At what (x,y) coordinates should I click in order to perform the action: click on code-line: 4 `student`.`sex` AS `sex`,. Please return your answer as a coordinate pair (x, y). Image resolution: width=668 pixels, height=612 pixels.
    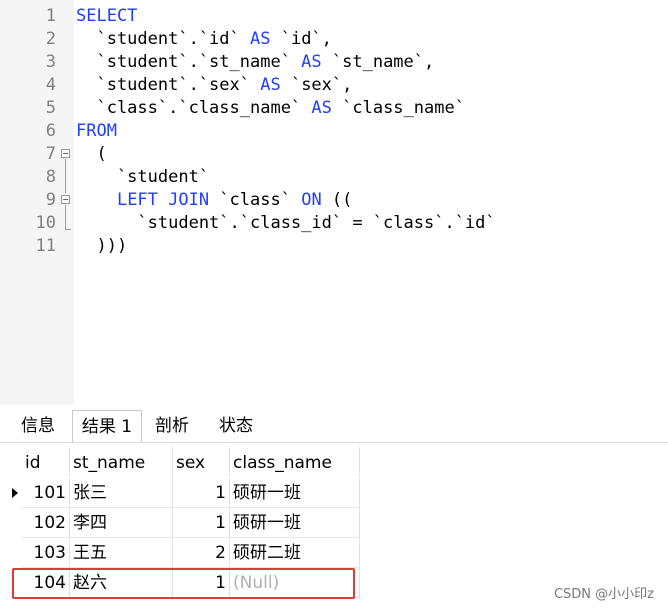
    Looking at the image, I should click on (334, 85).